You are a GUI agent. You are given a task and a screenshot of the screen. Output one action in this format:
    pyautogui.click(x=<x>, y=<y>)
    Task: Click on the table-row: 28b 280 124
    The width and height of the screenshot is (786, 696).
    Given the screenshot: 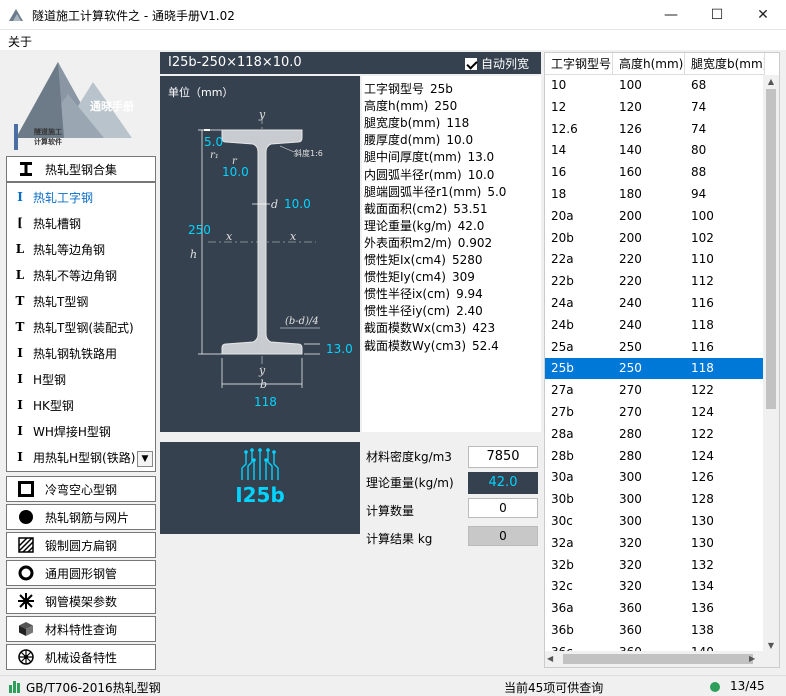 What is the action you would take?
    pyautogui.click(x=655, y=456)
    